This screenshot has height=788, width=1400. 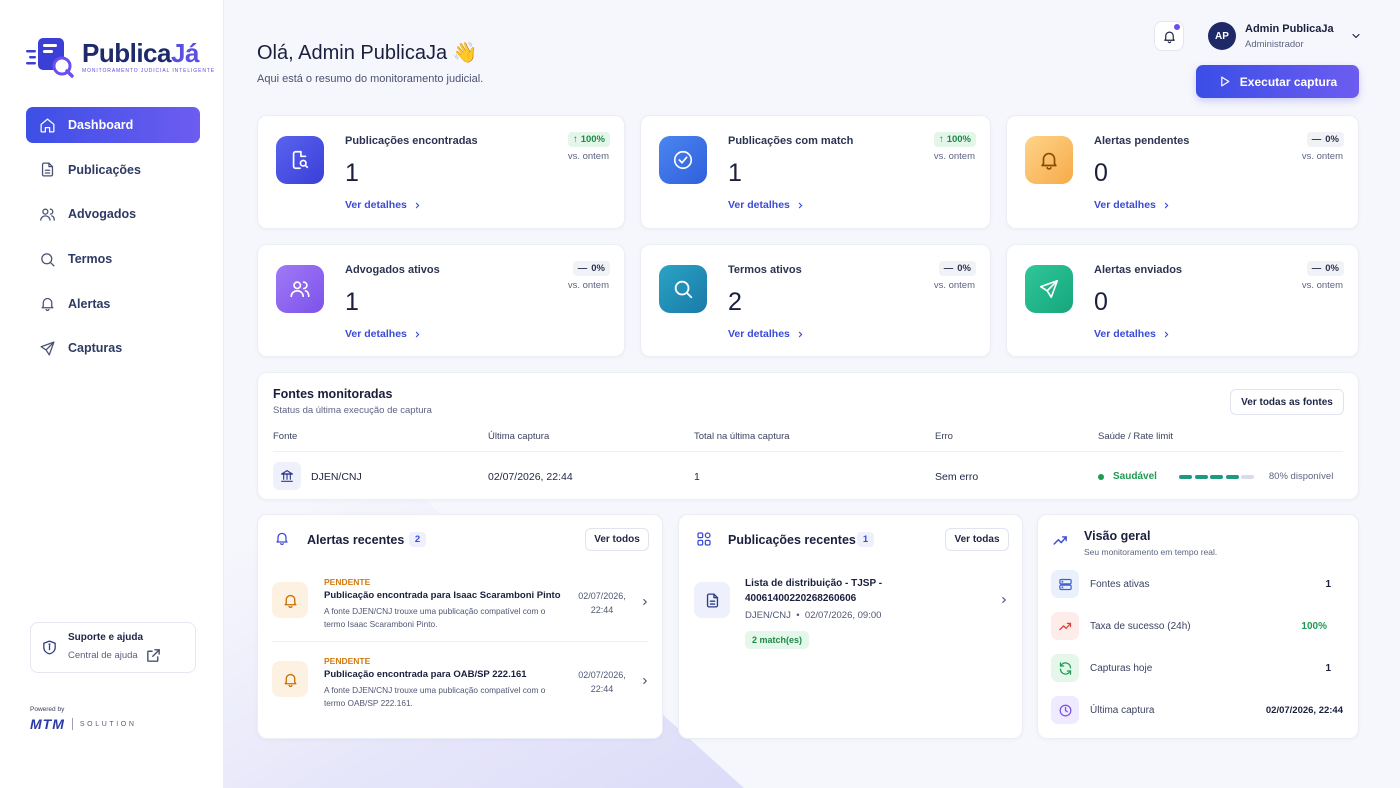 I want to click on avatar: AP, so click(x=1222, y=36).